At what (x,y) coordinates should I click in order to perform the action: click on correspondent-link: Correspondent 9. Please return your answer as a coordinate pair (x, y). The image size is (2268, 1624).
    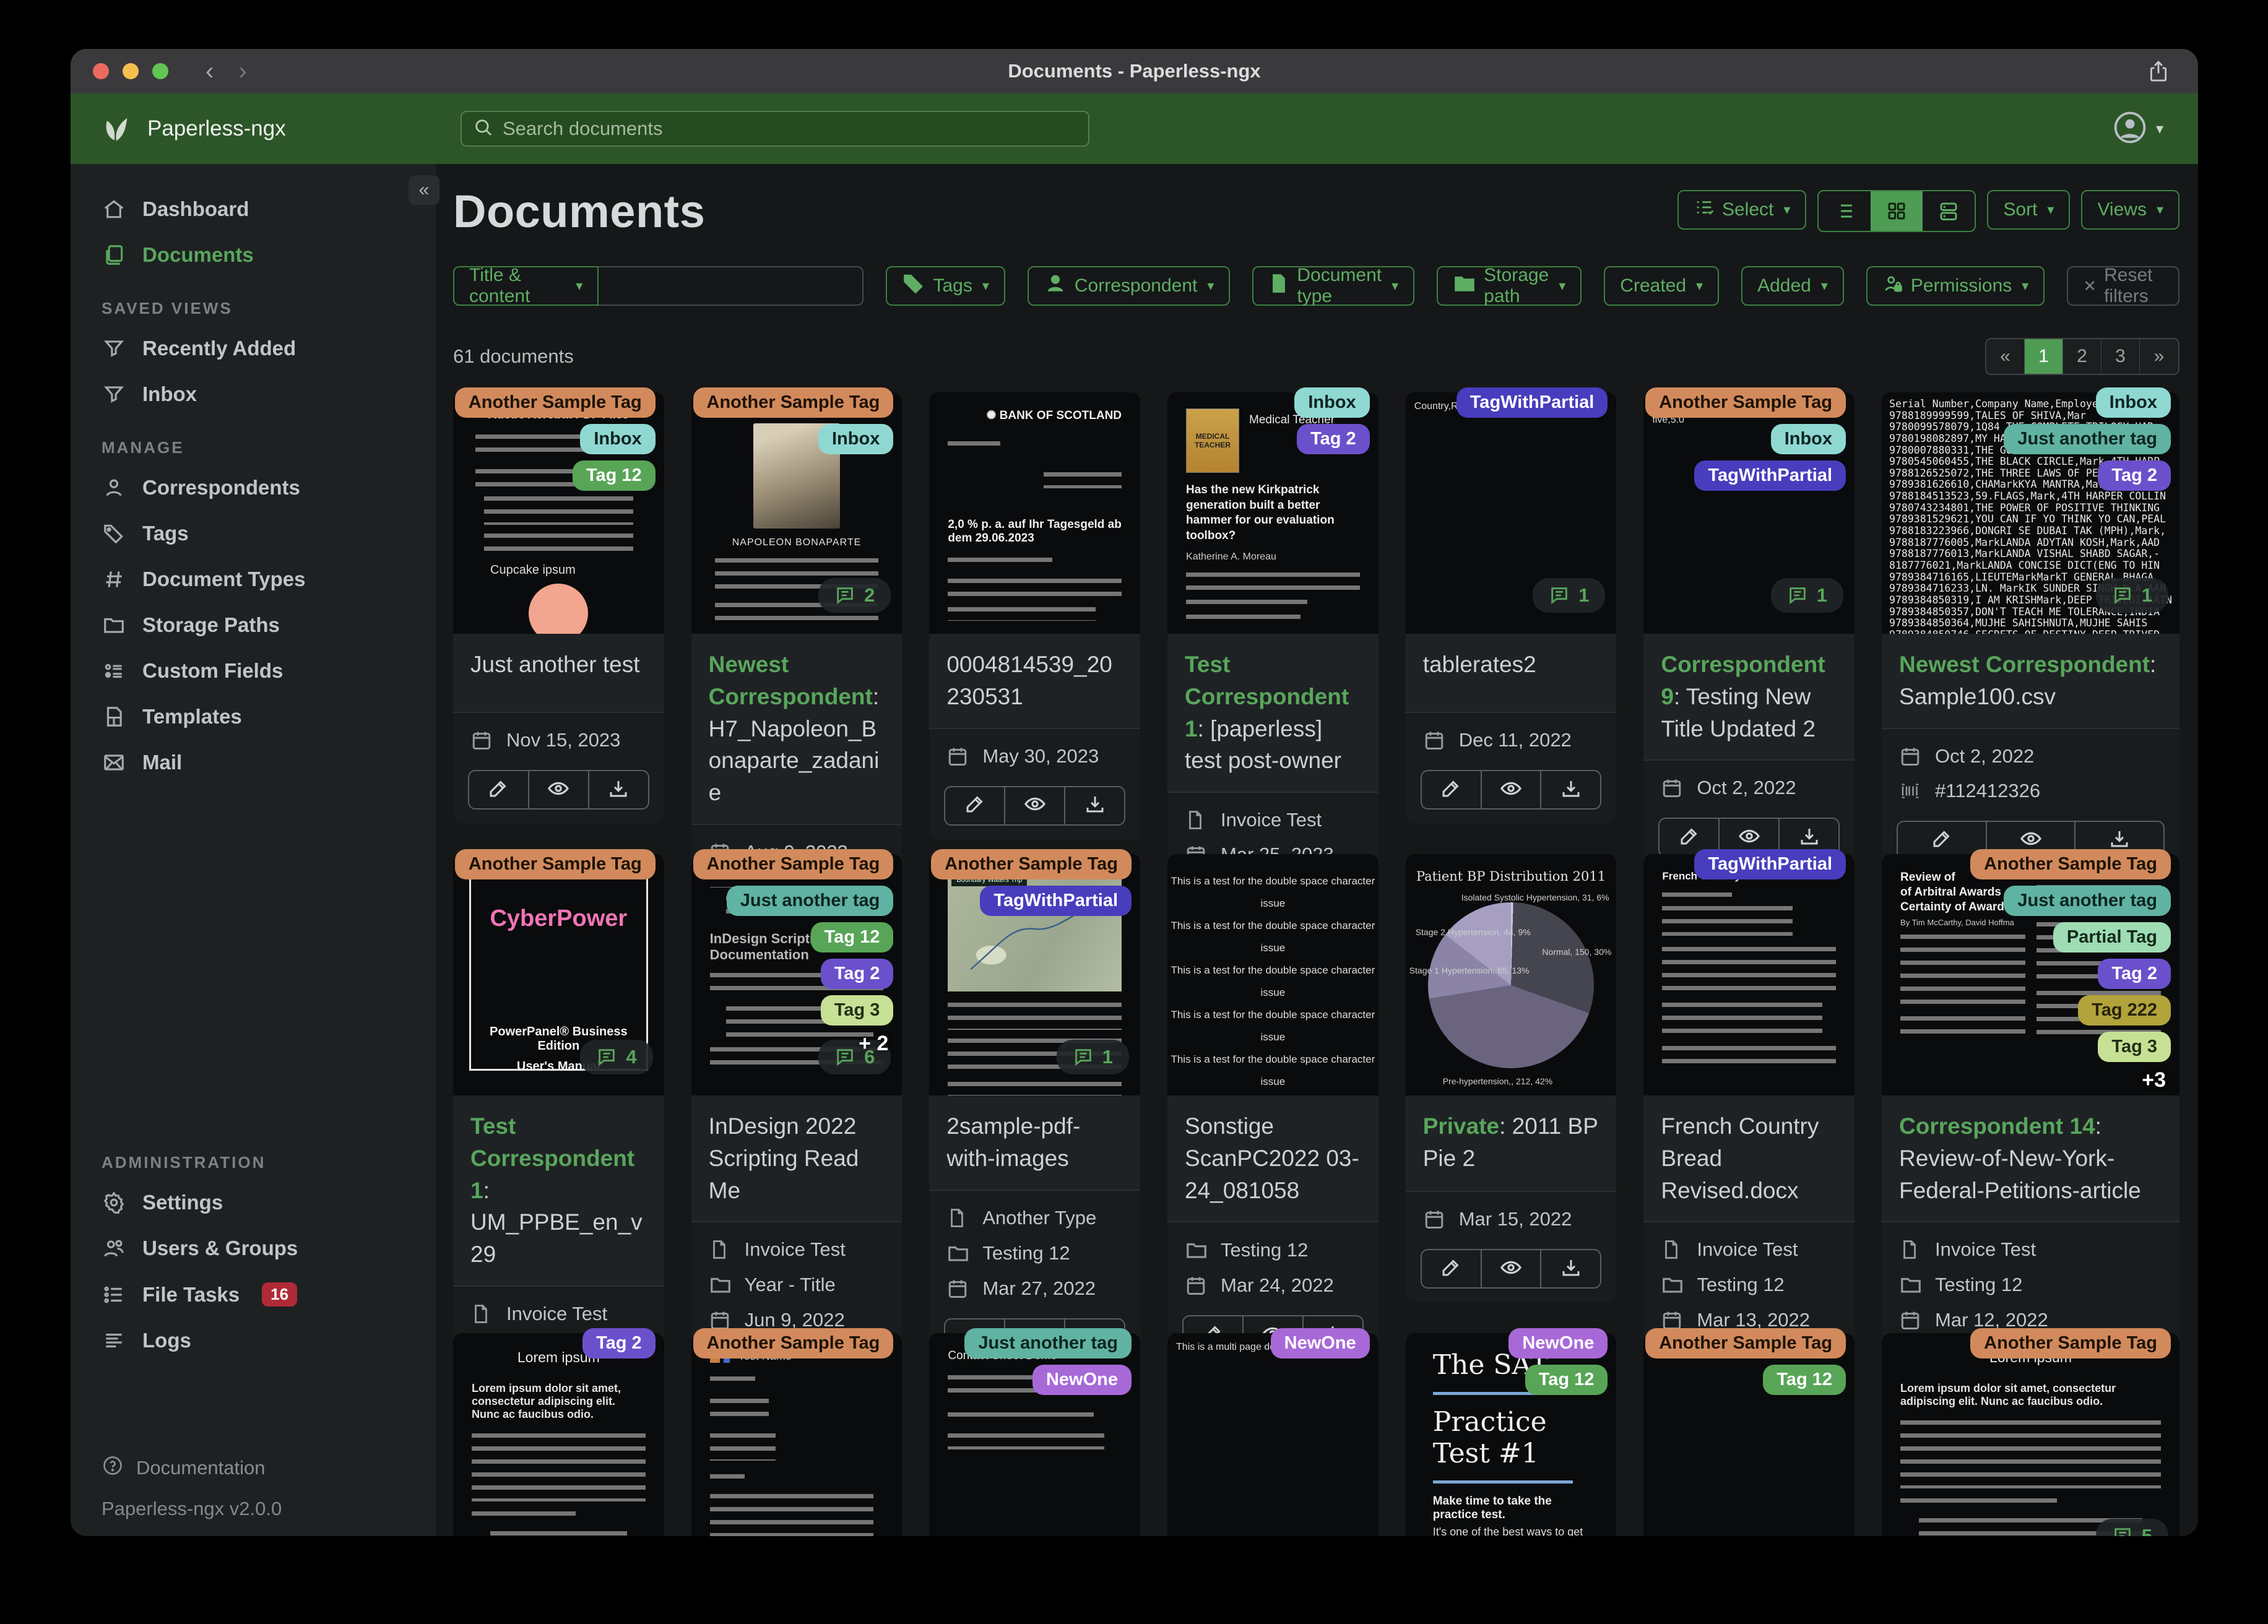
    Looking at the image, I should click on (1743, 680).